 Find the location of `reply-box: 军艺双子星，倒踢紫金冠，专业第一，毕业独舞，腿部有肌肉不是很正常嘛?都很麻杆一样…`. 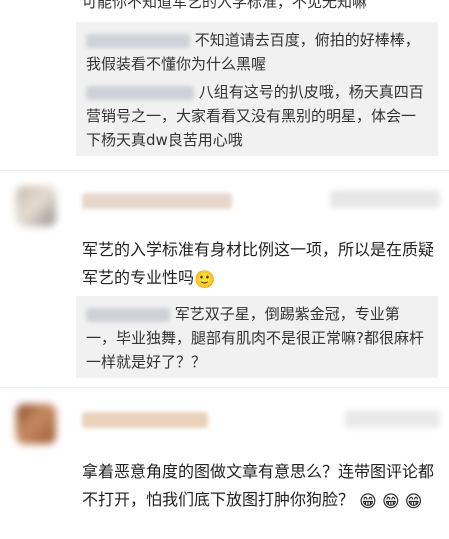

reply-box: 军艺双子星，倒踢紫金冠，专业第一，毕业独舞，腿部有肌肉不是很正常嘛?都很麻杆一样… is located at coordinates (257, 337).